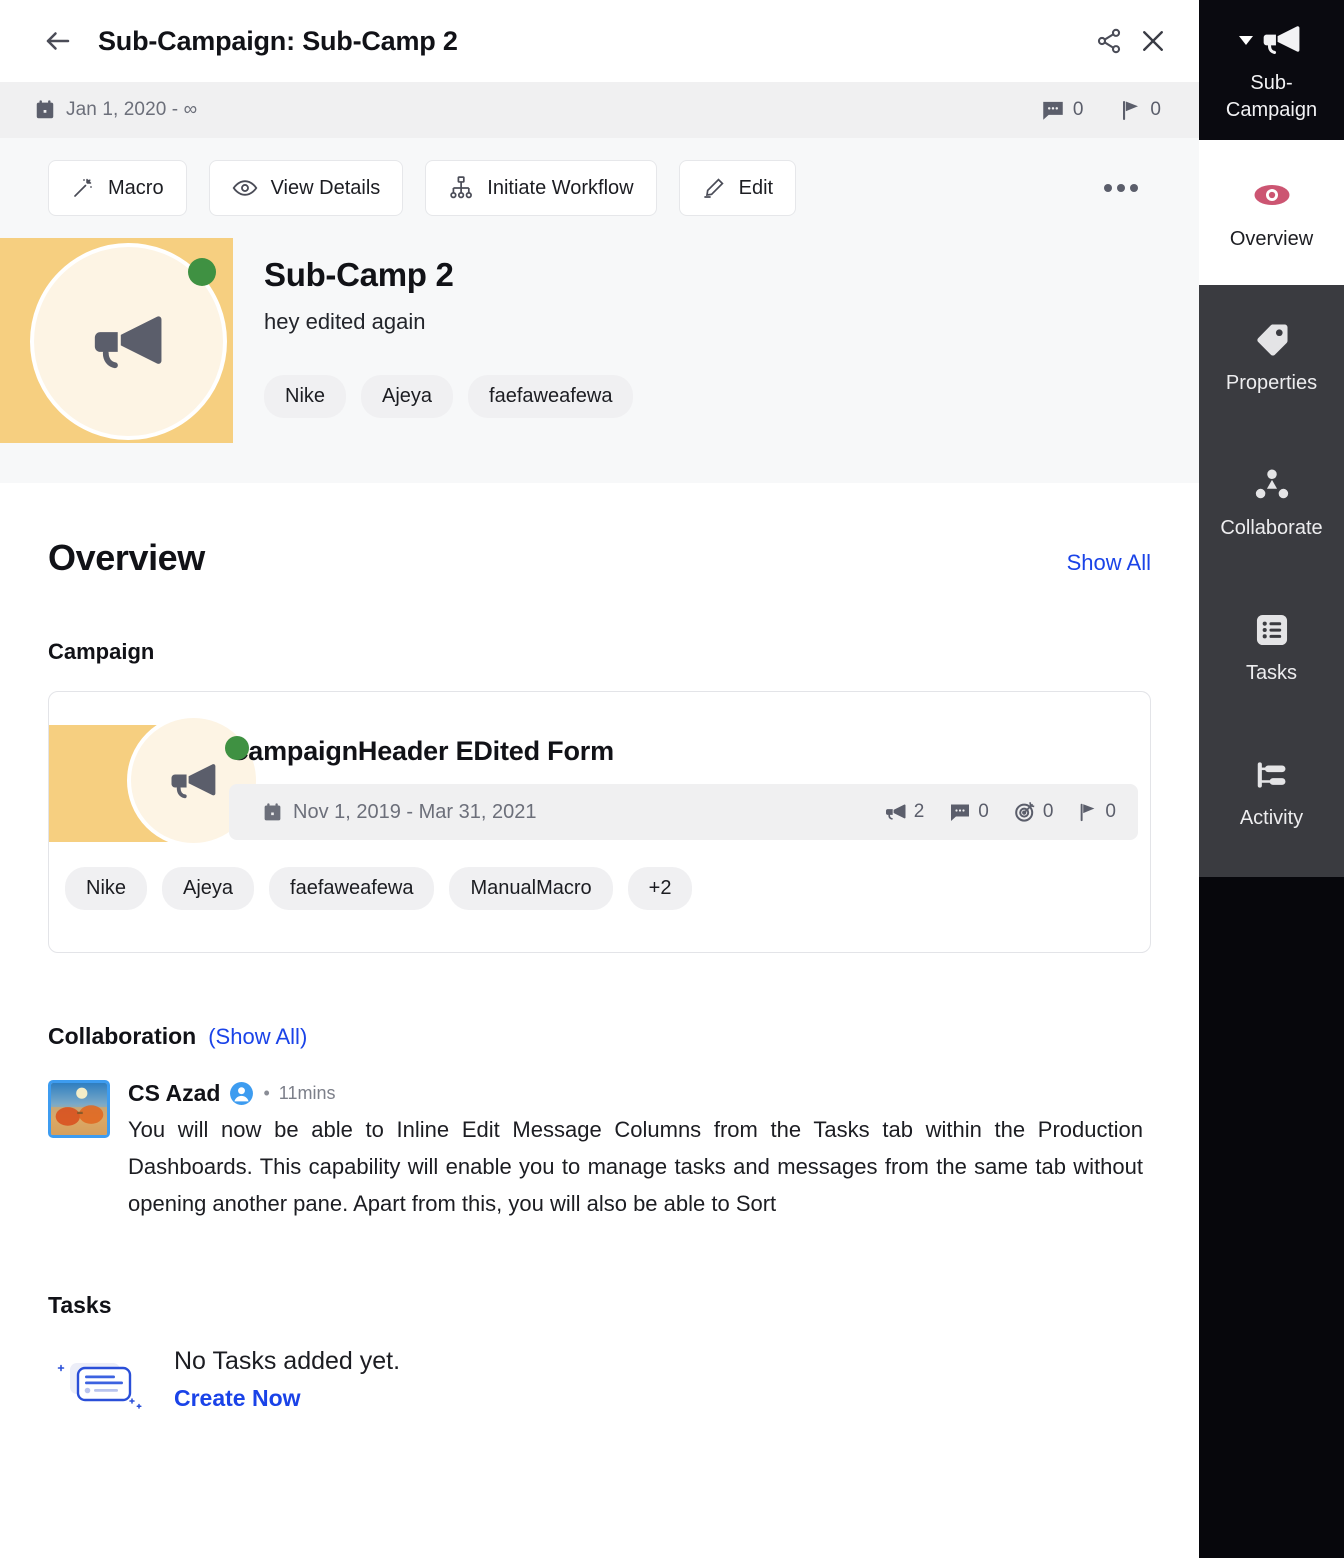  What do you see at coordinates (1271, 527) in the screenshot?
I see `sidebar-item-collaborate-label: Collaborate` at bounding box center [1271, 527].